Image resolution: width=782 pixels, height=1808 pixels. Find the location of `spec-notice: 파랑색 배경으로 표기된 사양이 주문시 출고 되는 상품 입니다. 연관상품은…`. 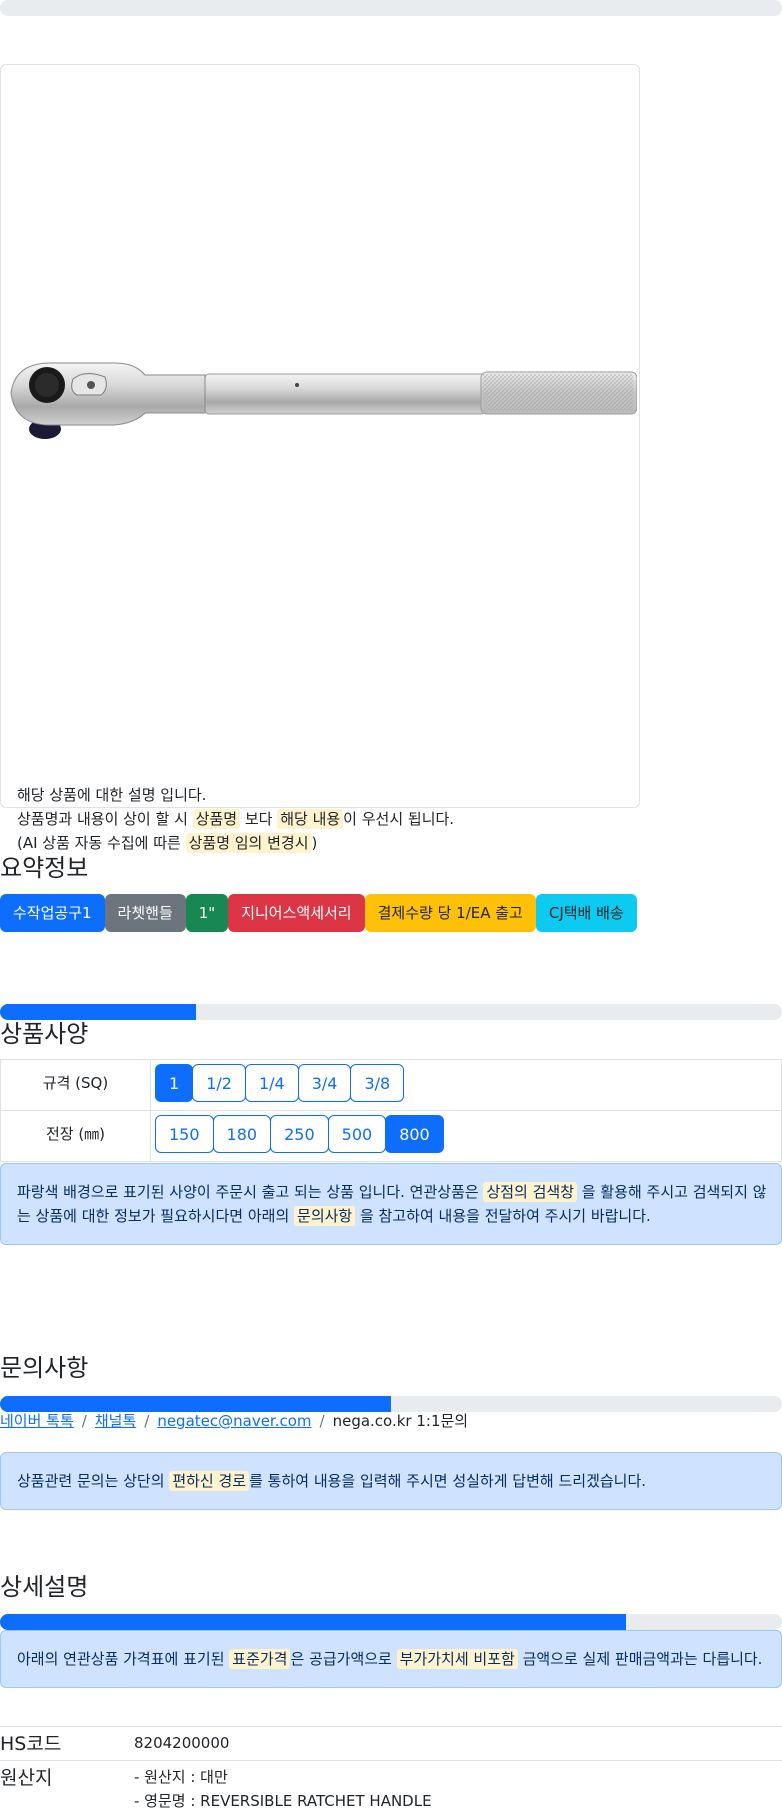

spec-notice: 파랑색 배경으로 표기된 사양이 주문시 출고 되는 상품 입니다. 연관상품은… is located at coordinates (391, 1204).